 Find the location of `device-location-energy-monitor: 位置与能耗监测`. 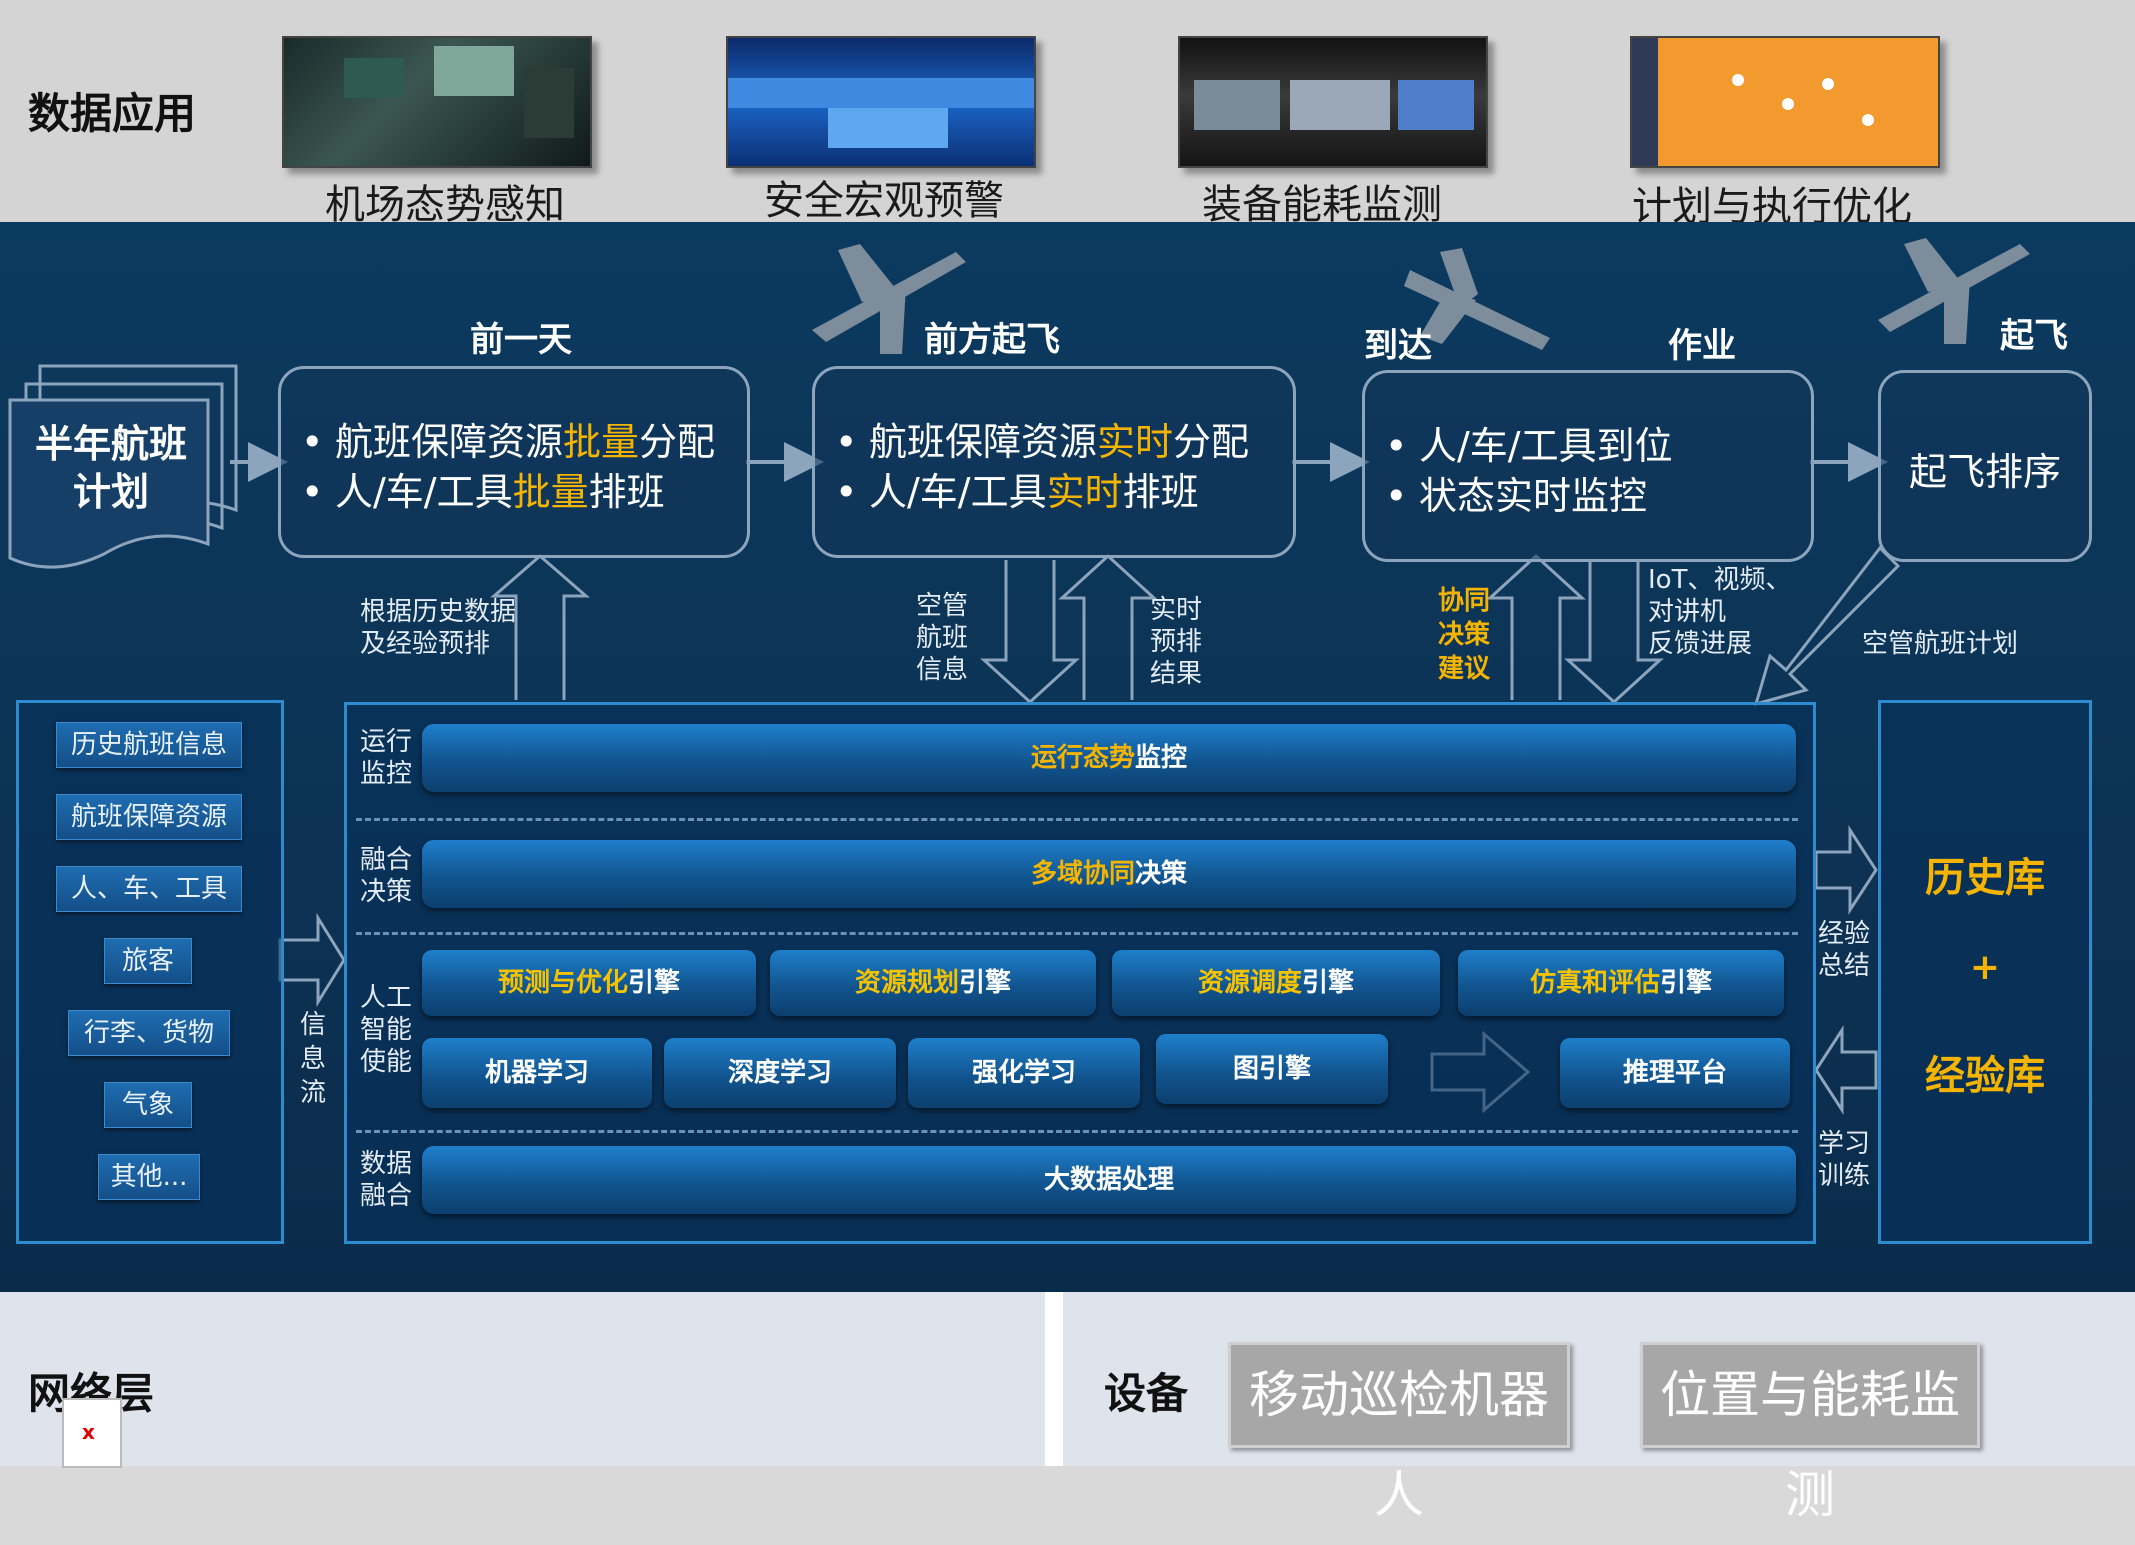

device-location-energy-monitor: 位置与能耗监测 is located at coordinates (1810, 1433).